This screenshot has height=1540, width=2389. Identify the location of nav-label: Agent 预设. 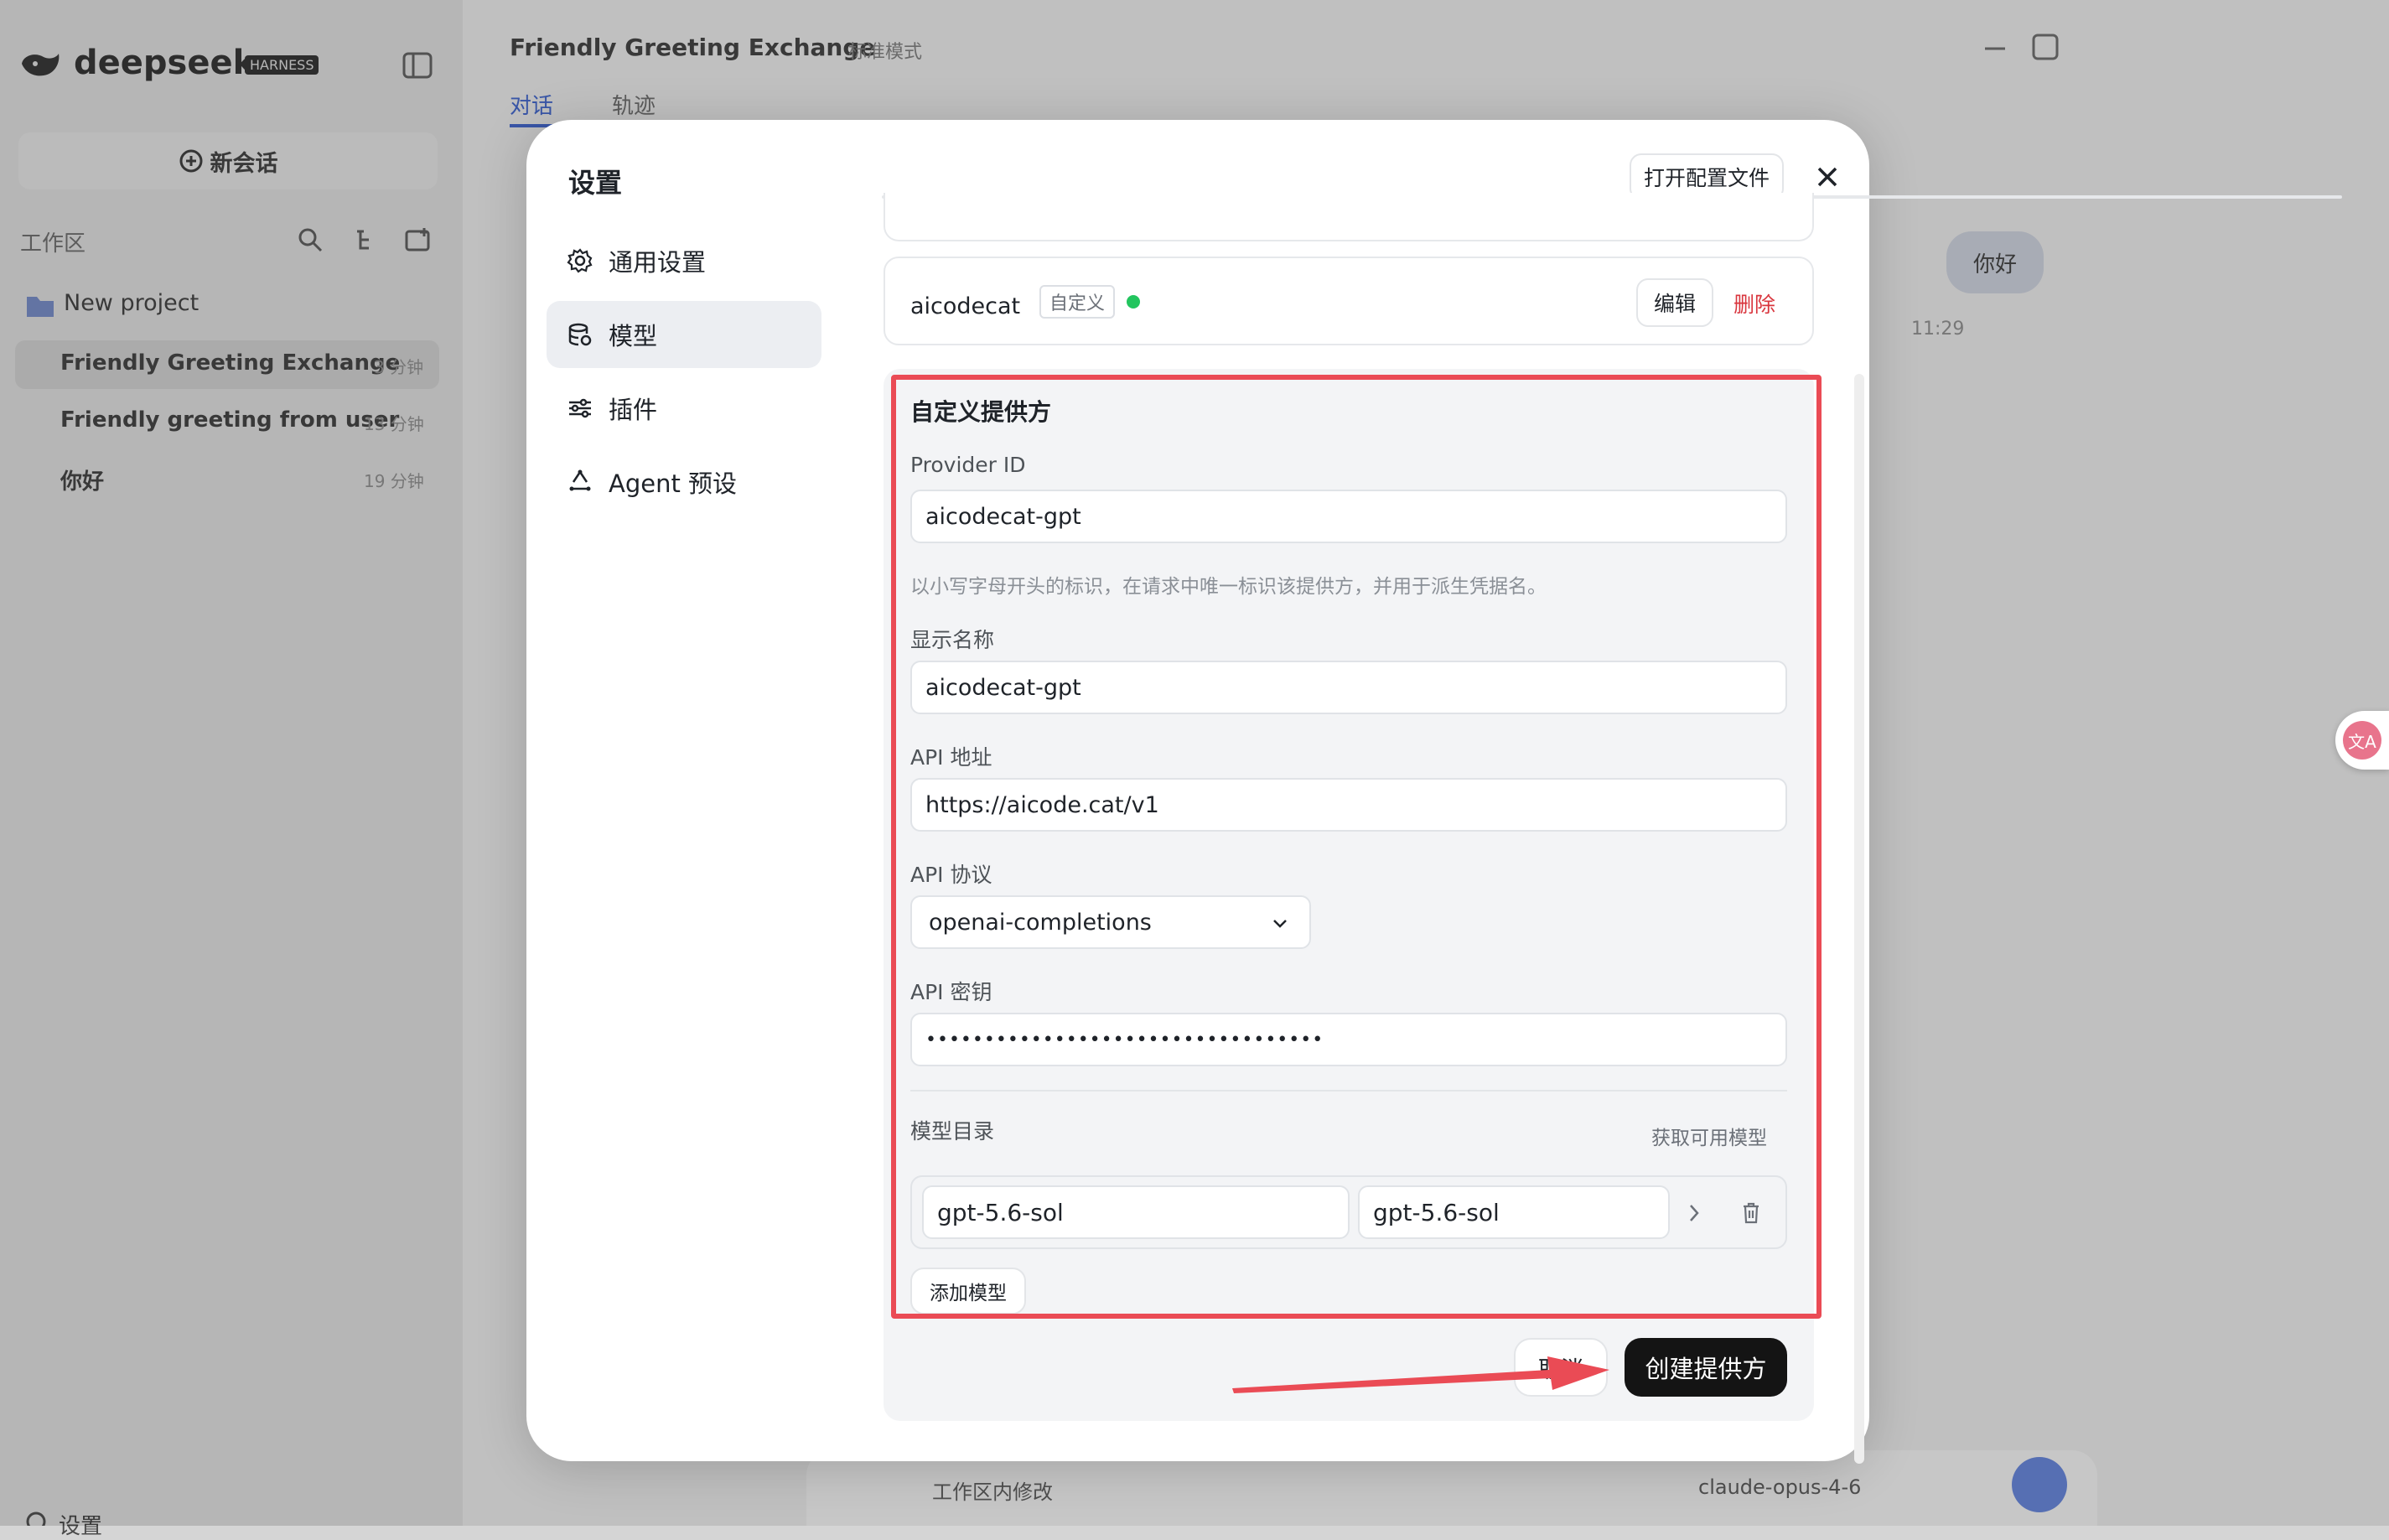
(673, 483).